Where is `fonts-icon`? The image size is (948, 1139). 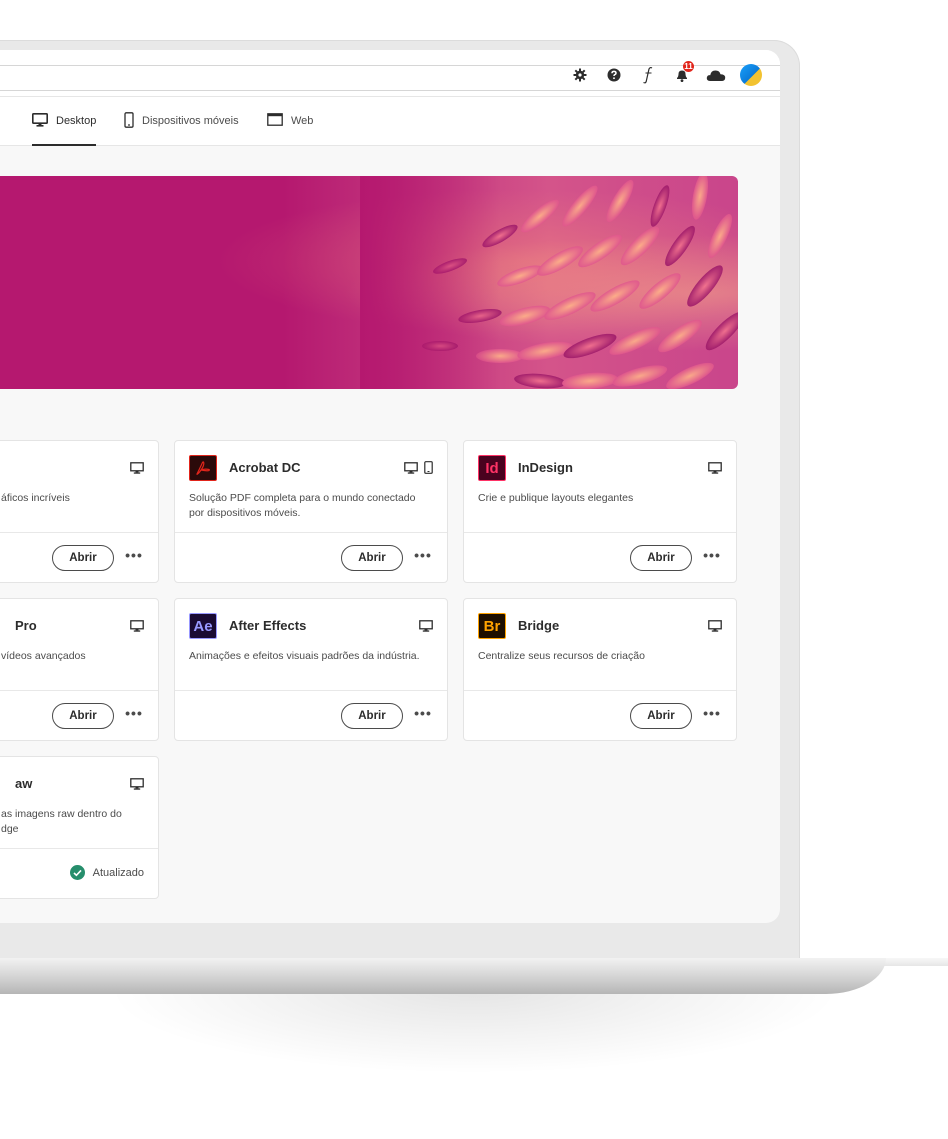
fonts-icon is located at coordinates (648, 75).